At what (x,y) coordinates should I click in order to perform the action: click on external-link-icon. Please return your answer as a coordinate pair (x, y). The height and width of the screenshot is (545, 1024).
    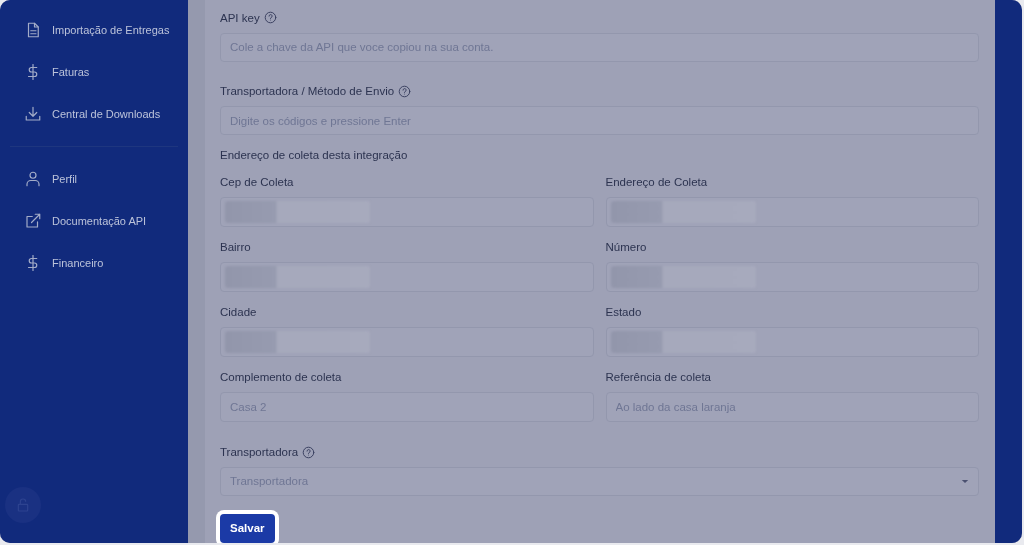
    Looking at the image, I should click on (33, 221).